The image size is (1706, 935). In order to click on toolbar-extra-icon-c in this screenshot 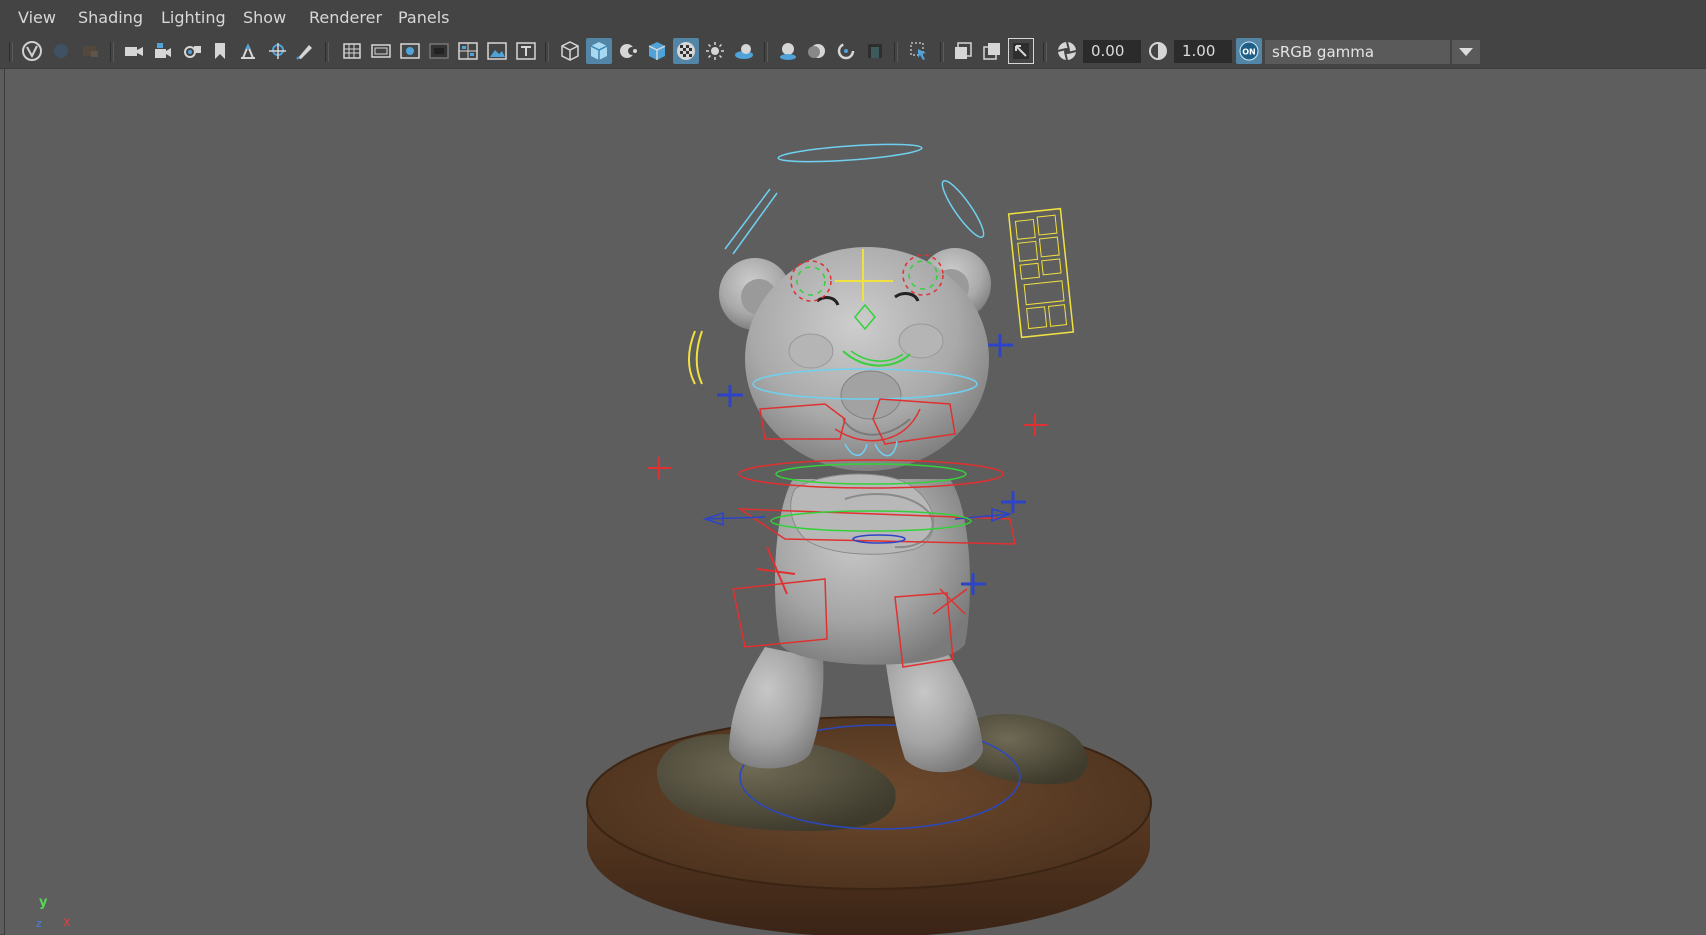, I will do `click(1021, 51)`.